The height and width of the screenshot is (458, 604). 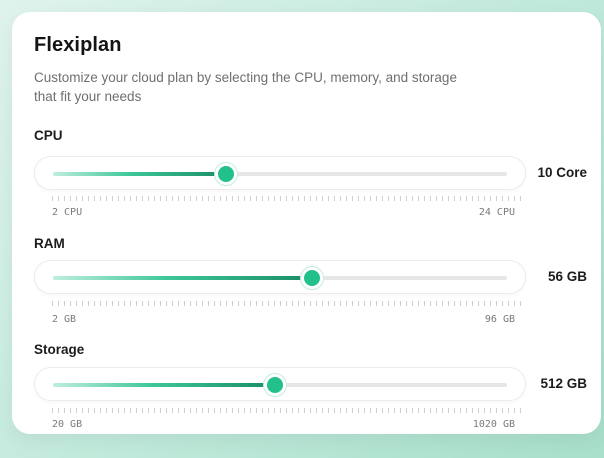 What do you see at coordinates (567, 276) in the screenshot?
I see `ram-value: 56 GB` at bounding box center [567, 276].